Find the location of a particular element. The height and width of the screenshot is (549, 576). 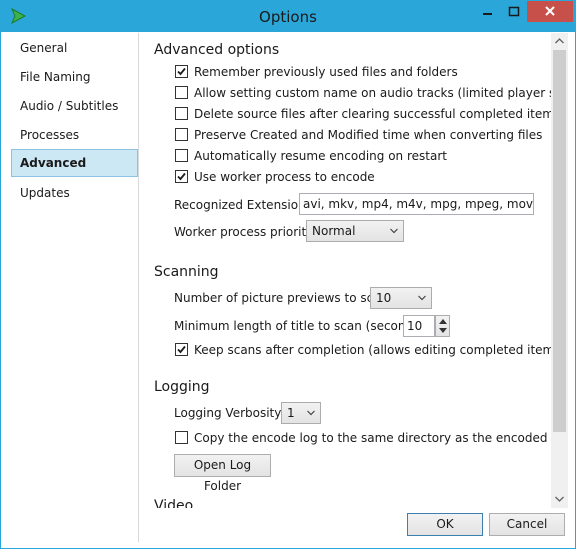

worker-process-label: Use worker process to encode is located at coordinates (284, 177).